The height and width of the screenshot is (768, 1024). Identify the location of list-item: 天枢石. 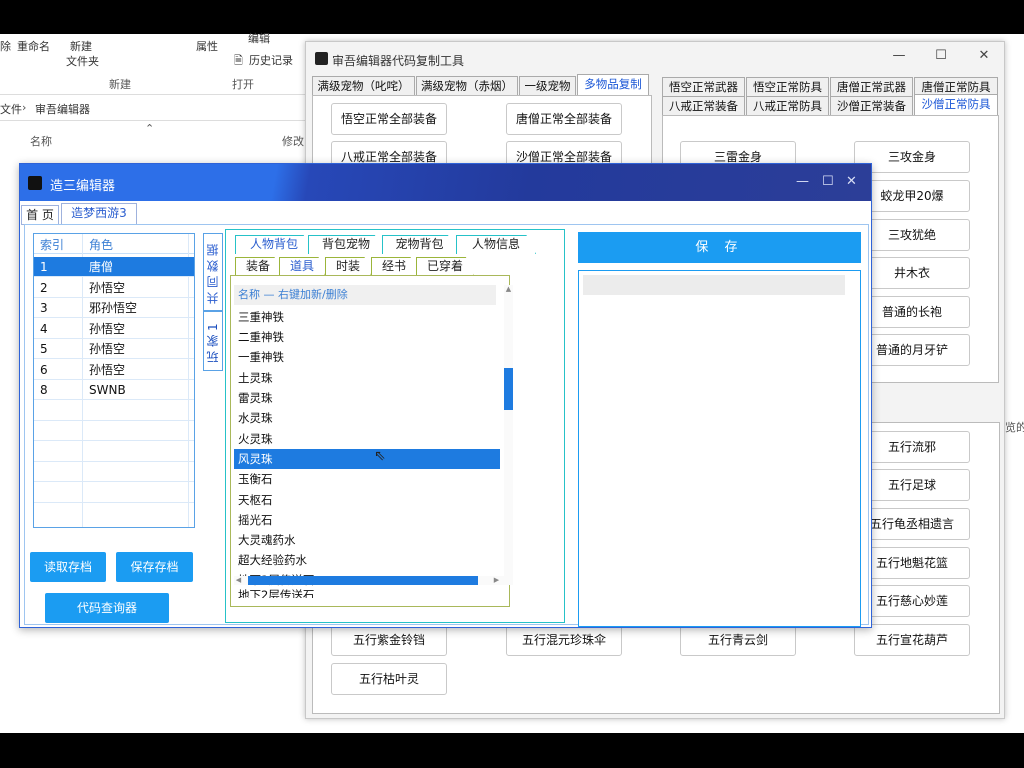
(367, 500).